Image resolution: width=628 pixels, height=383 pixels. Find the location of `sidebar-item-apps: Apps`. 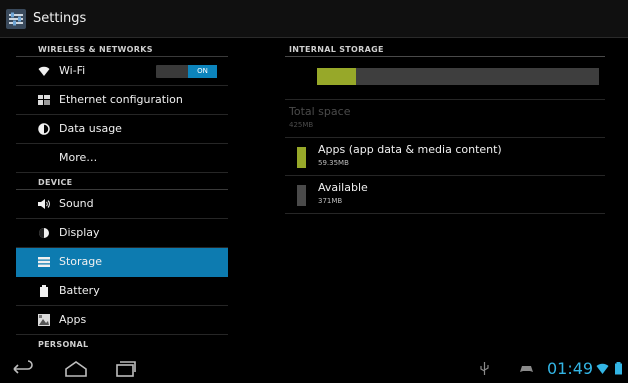

sidebar-item-apps: Apps is located at coordinates (122, 320).